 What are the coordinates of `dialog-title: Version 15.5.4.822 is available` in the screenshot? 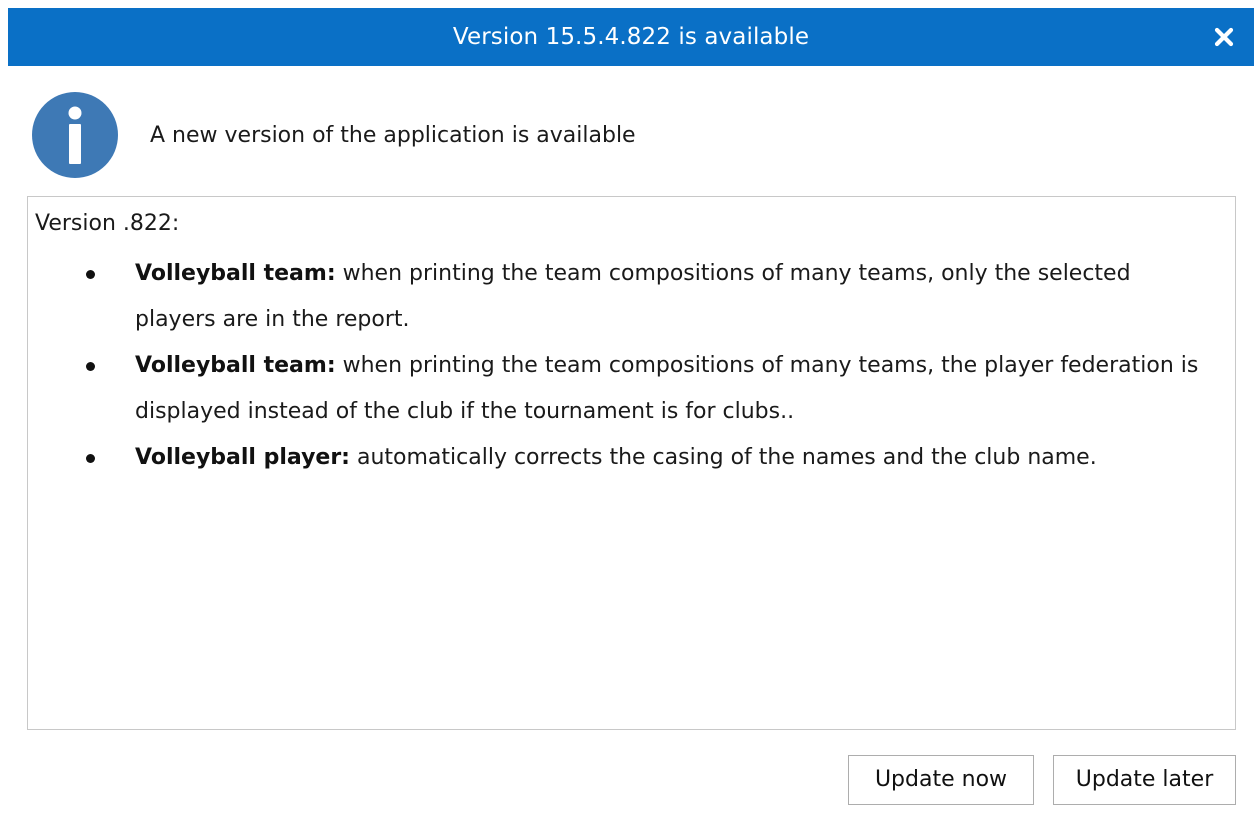 It's located at (631, 37).